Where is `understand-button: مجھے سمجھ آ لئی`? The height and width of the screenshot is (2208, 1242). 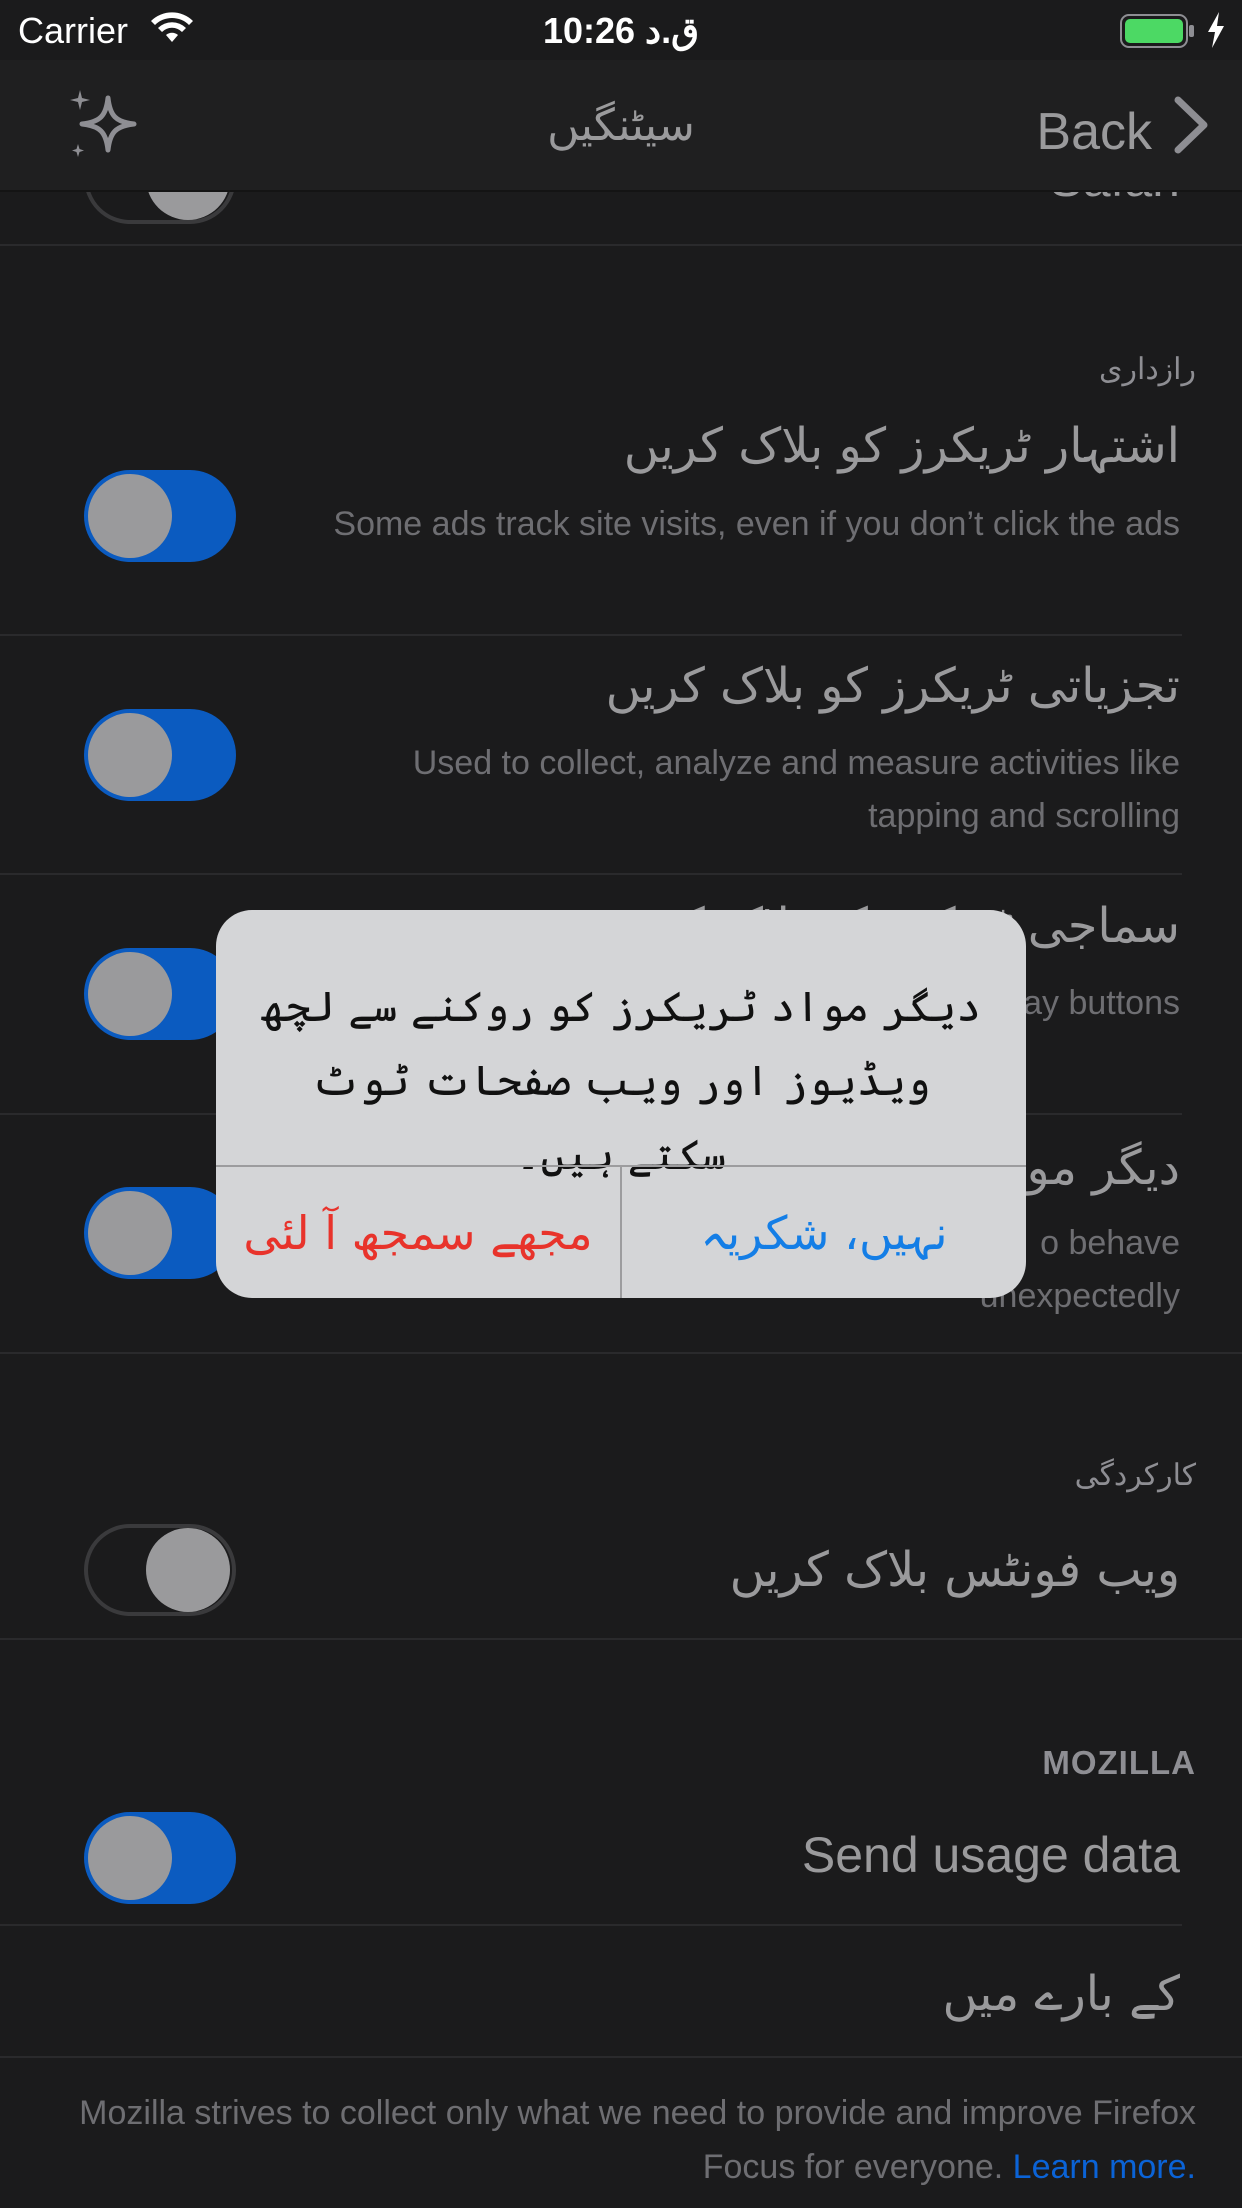 understand-button: مجھے سمجھ آ لئی is located at coordinates (418, 1232).